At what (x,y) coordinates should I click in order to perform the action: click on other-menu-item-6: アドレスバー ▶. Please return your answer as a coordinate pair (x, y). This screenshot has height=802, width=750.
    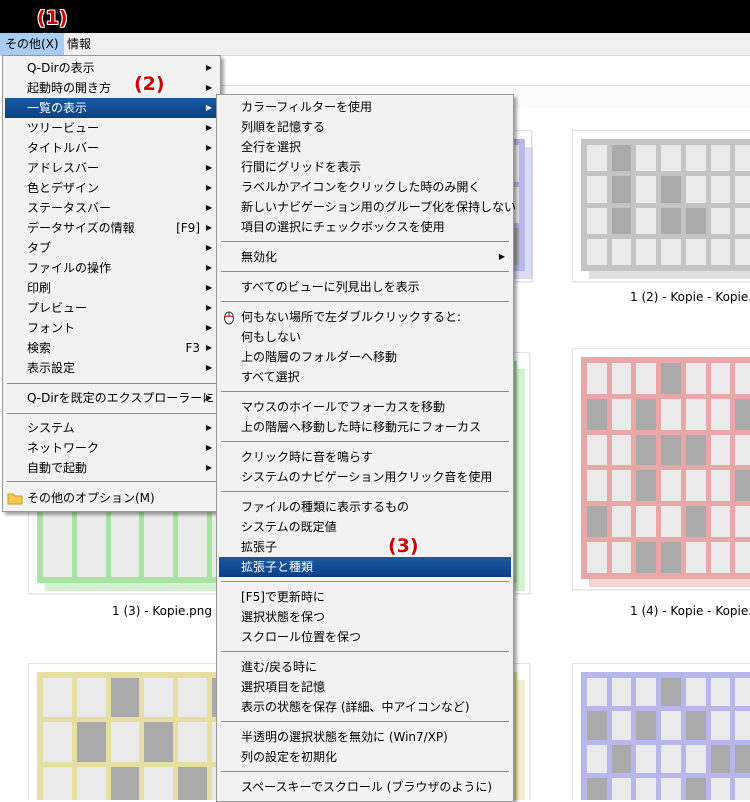
    Looking at the image, I should click on (111, 168).